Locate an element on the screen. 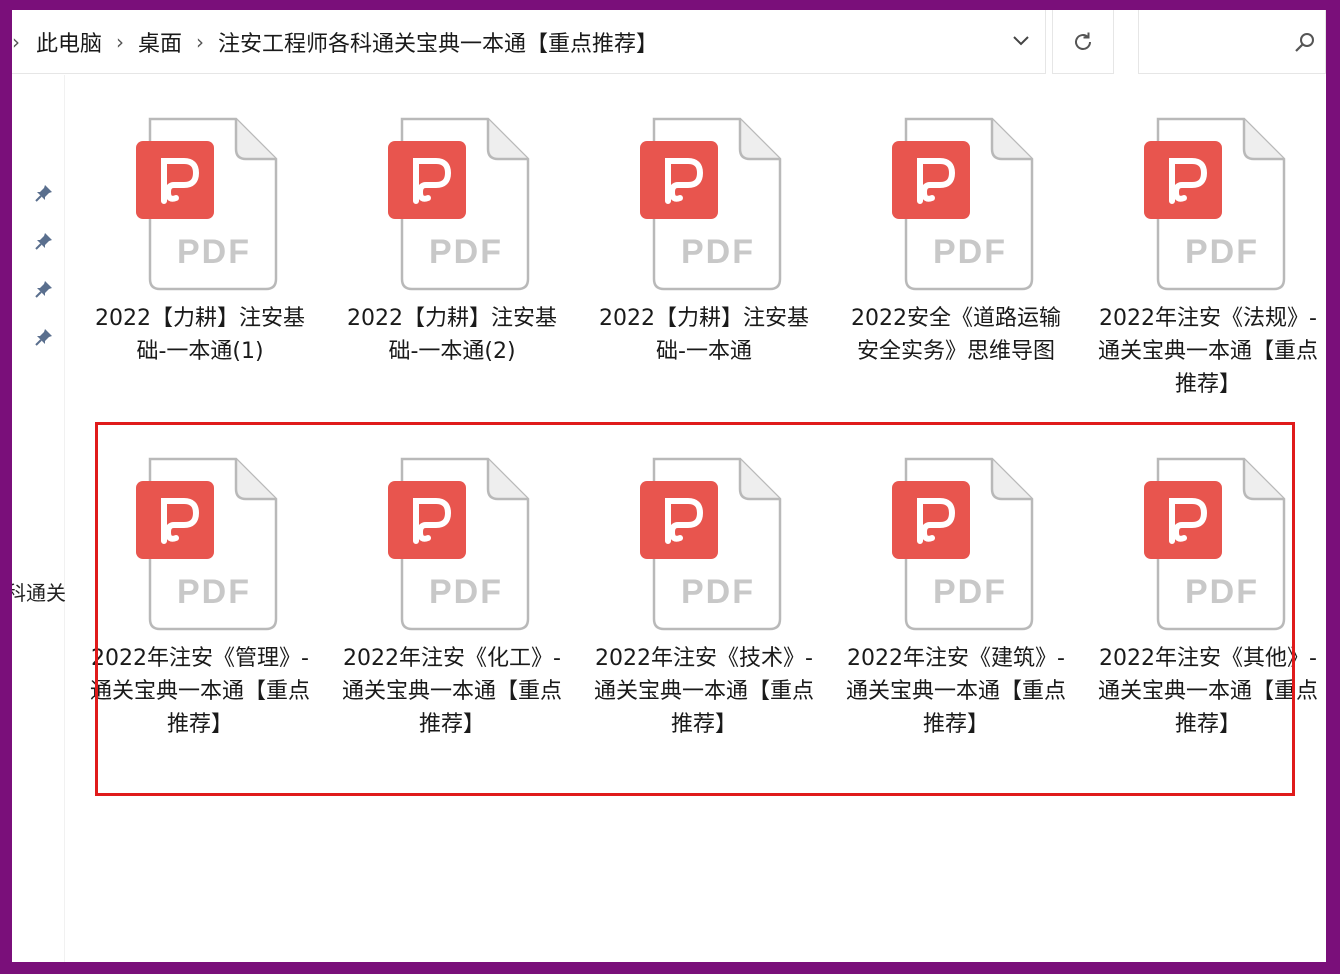 The height and width of the screenshot is (974, 1340). file-item: PDF 2022【力耕】注安基础-一本通 is located at coordinates (704, 280).